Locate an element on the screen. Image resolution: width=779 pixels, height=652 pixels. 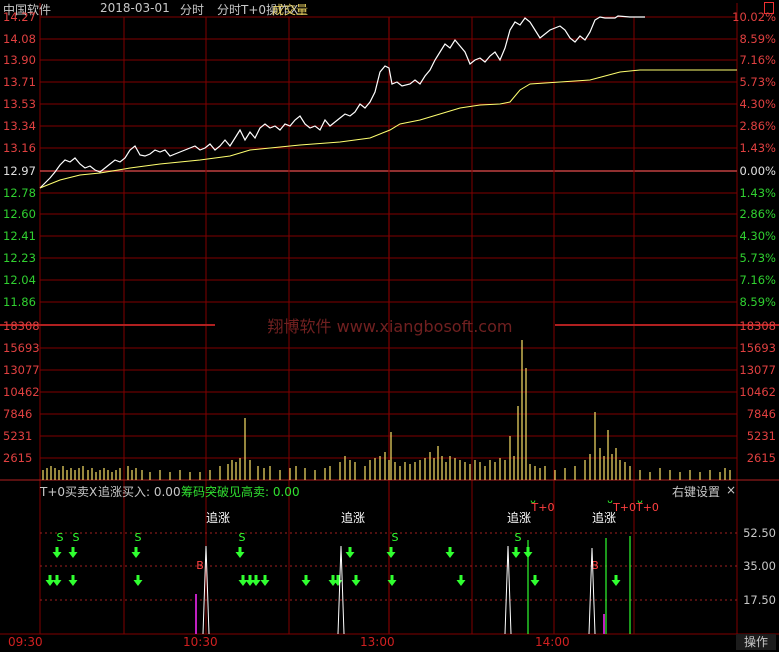
price-tick-label: 11.86 is located at coordinates (19, 302).